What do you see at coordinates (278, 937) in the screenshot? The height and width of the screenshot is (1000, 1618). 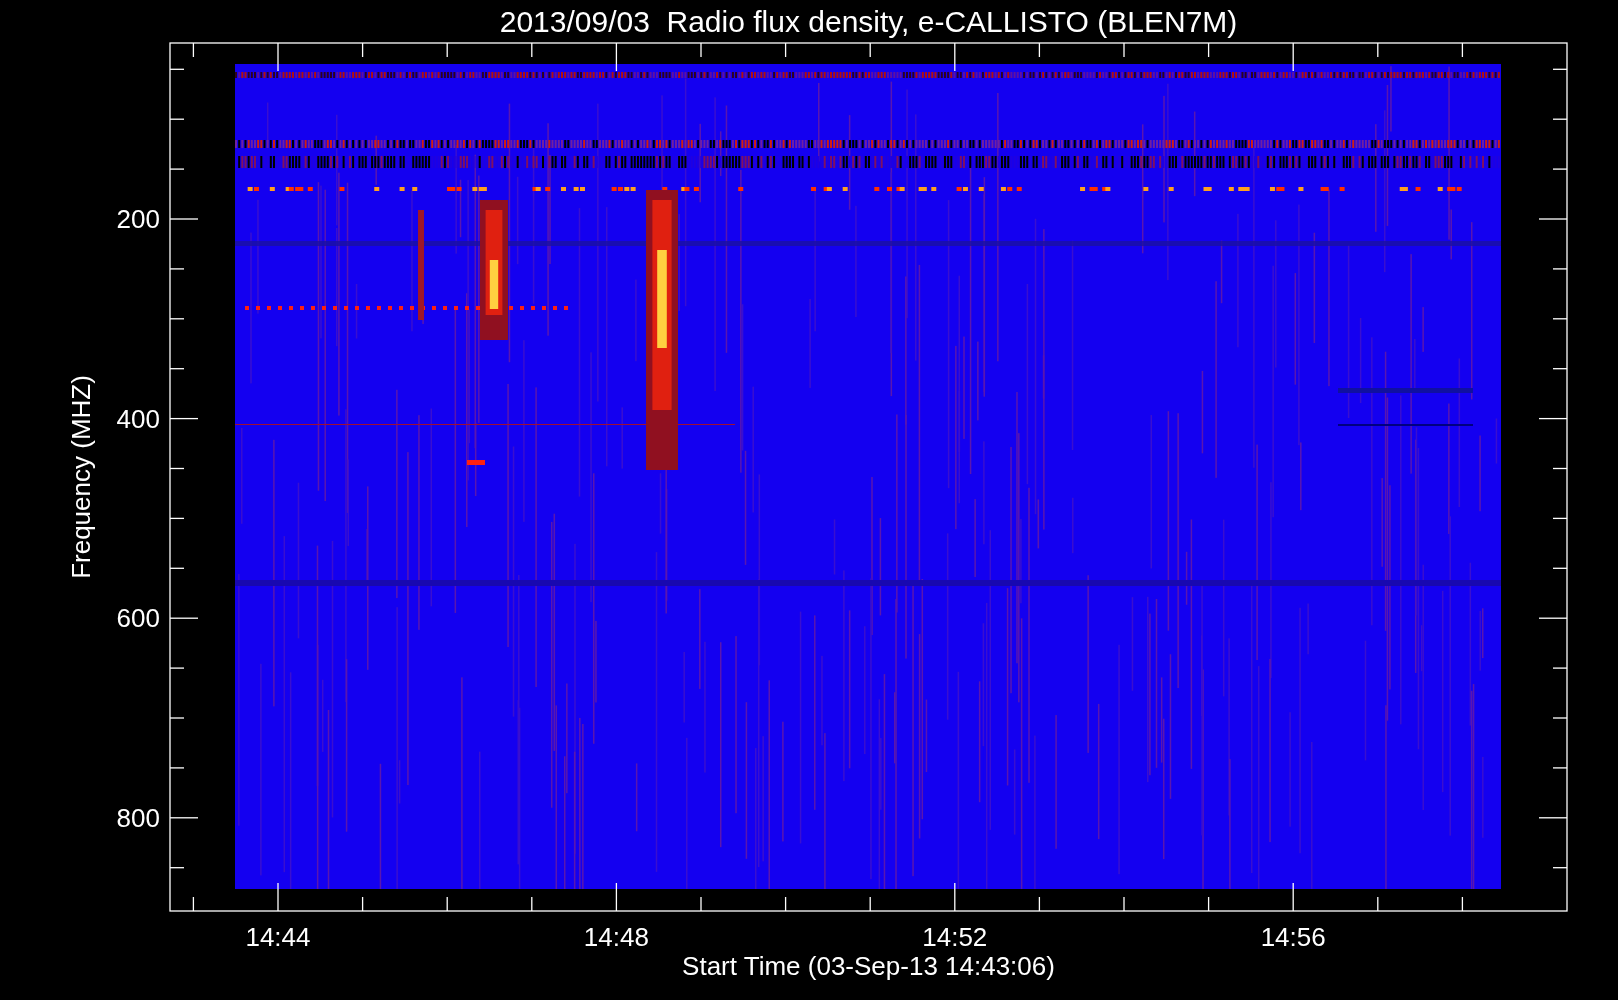 I see `x-tick-label: 14:44` at bounding box center [278, 937].